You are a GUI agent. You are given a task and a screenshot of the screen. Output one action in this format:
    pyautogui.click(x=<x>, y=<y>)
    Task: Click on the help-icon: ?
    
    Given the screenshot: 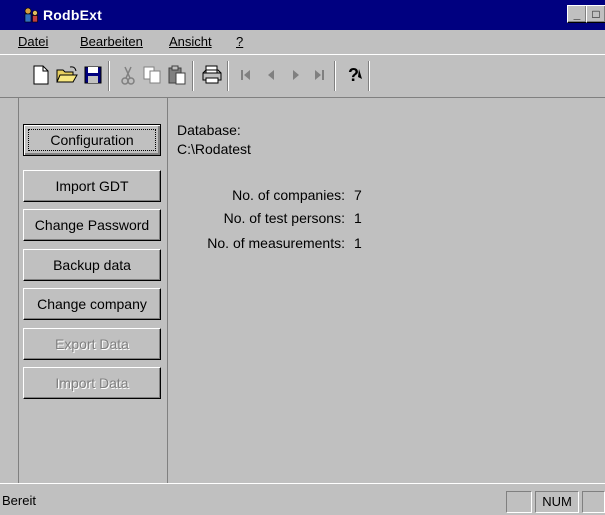 What is the action you would take?
    pyautogui.click(x=354, y=75)
    